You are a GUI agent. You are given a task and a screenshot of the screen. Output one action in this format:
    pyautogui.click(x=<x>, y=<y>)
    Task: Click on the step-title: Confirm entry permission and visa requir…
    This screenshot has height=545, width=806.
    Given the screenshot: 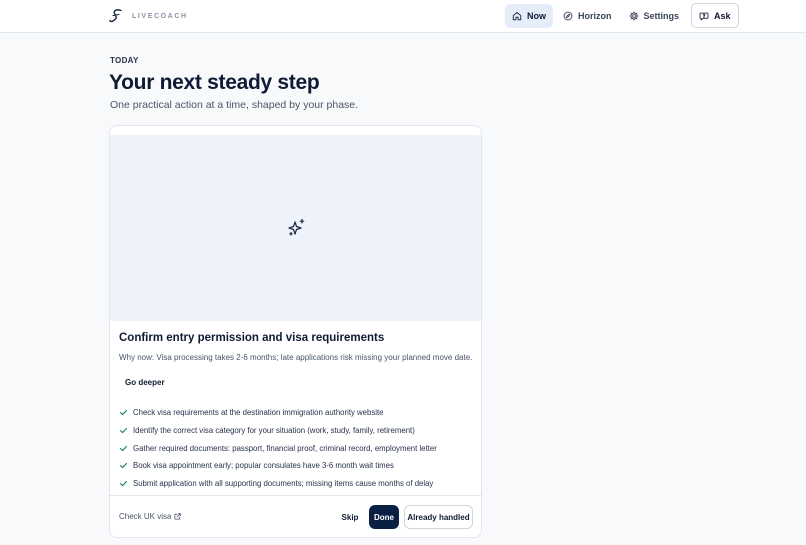 What is the action you would take?
    pyautogui.click(x=252, y=338)
    